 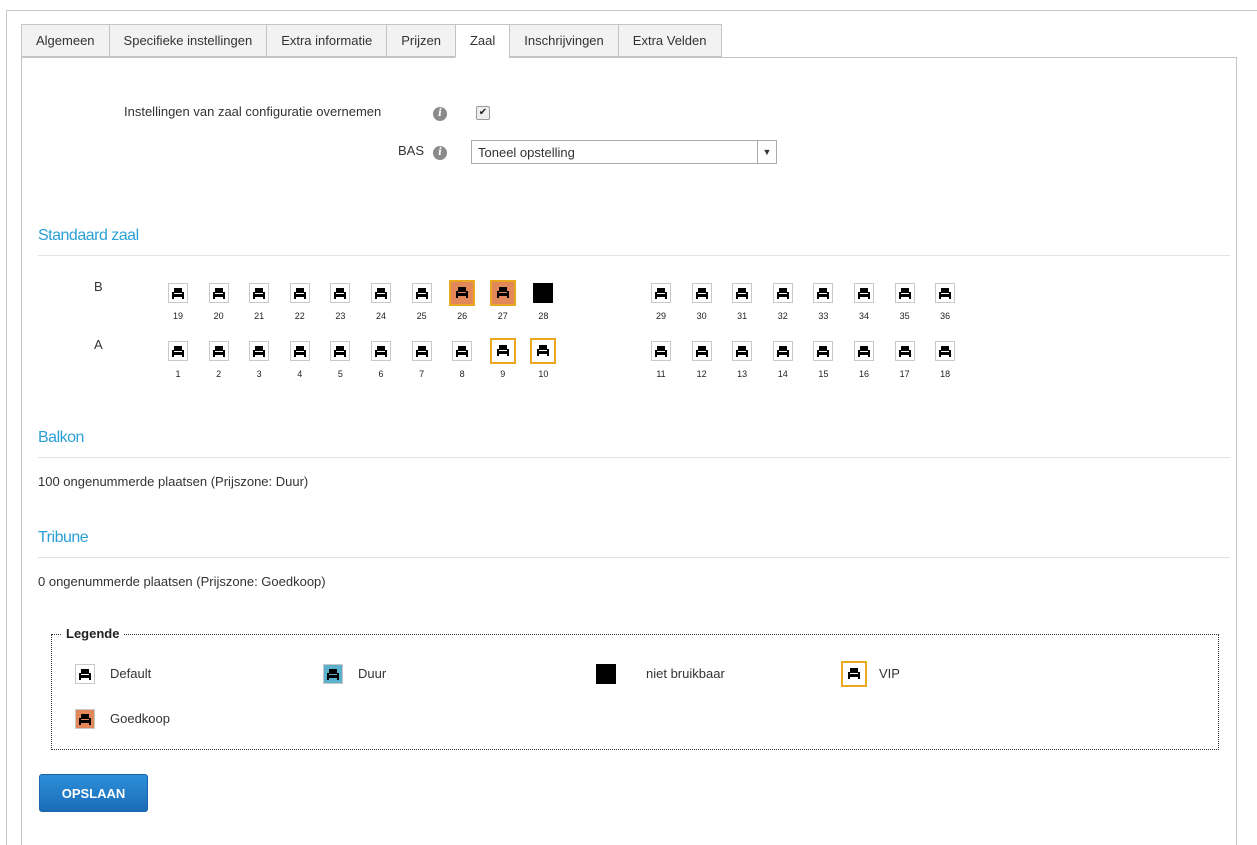 What do you see at coordinates (340, 316) in the screenshot?
I see `seat-number: 23` at bounding box center [340, 316].